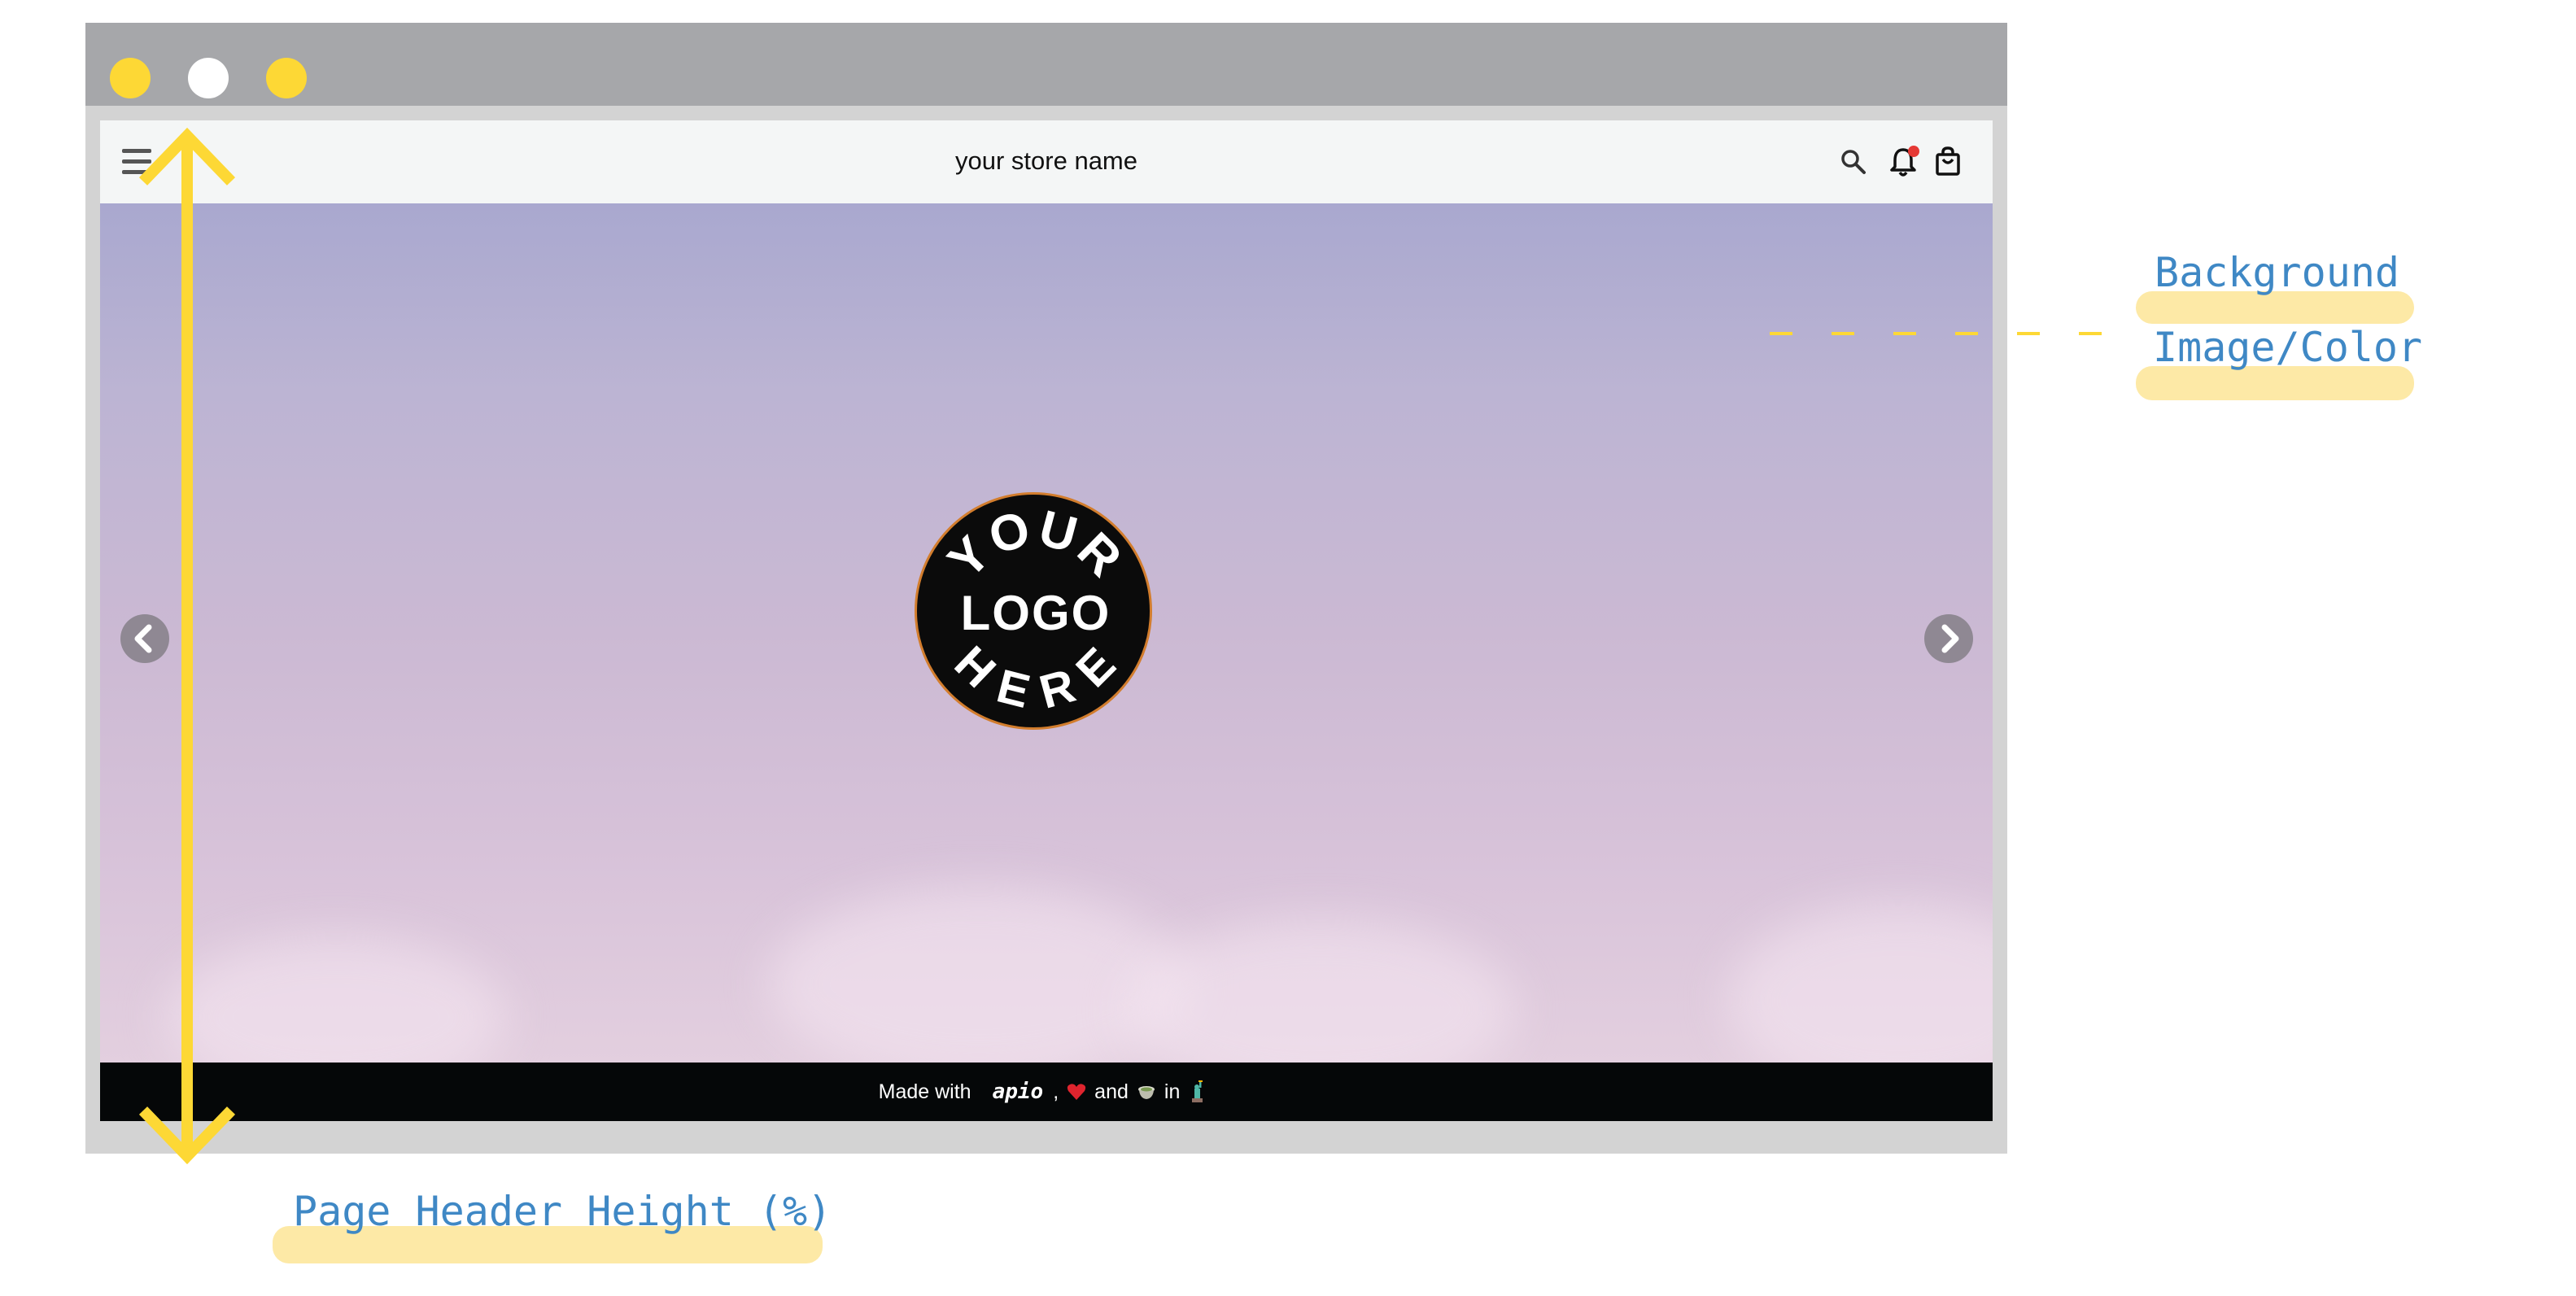  Describe the element at coordinates (924, 1092) in the screenshot. I see `footer-made-with: Made with` at that location.